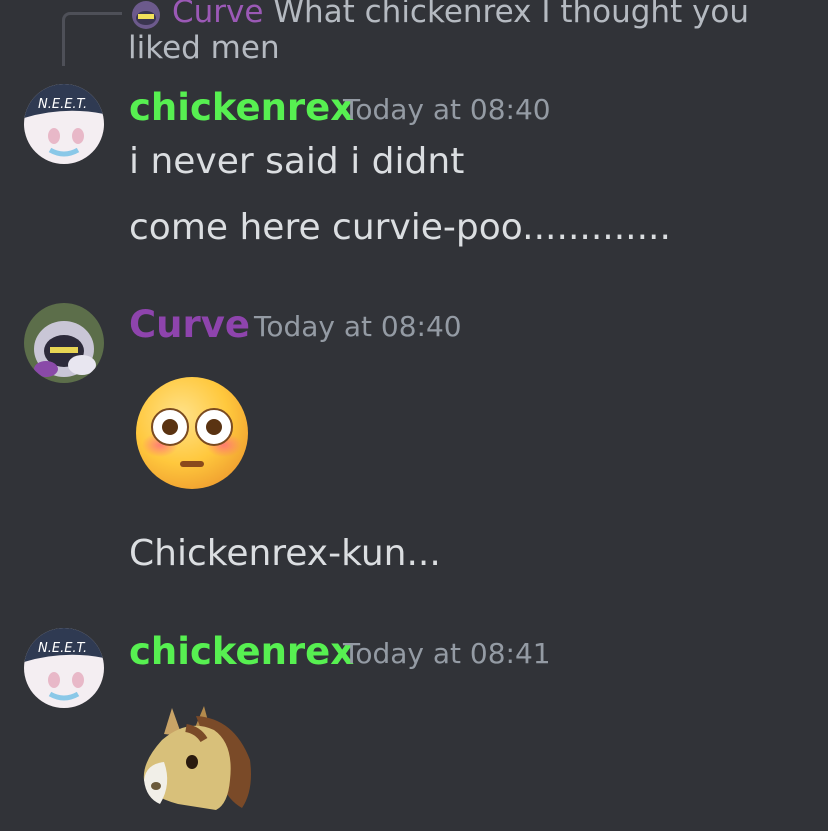 This screenshot has height=831, width=828. Describe the element at coordinates (198, 758) in the screenshot. I see `horse-face-emoji` at that location.